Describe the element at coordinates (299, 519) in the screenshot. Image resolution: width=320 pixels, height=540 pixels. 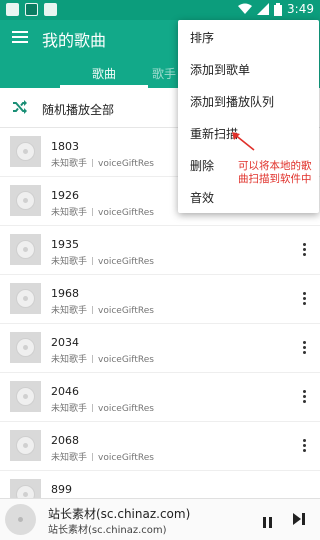
I see `skip-next-icon` at that location.